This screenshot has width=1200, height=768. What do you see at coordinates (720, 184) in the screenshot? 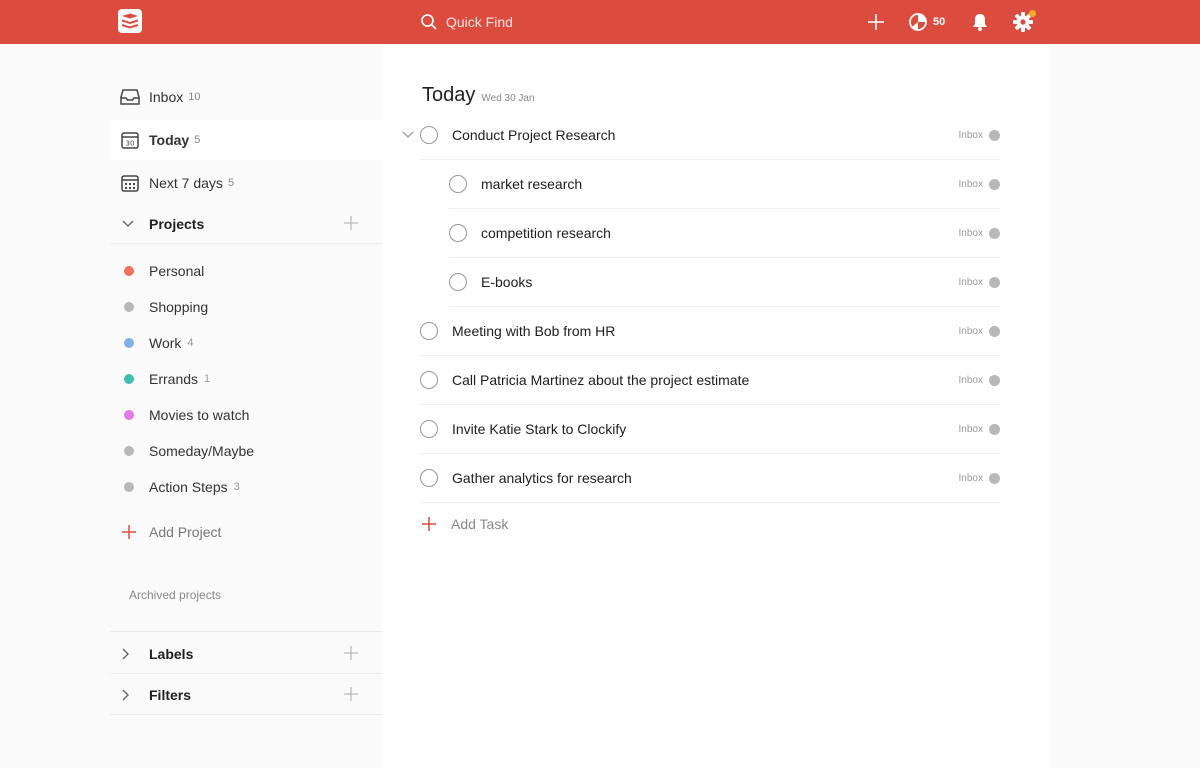
I see `task-content: market research` at bounding box center [720, 184].